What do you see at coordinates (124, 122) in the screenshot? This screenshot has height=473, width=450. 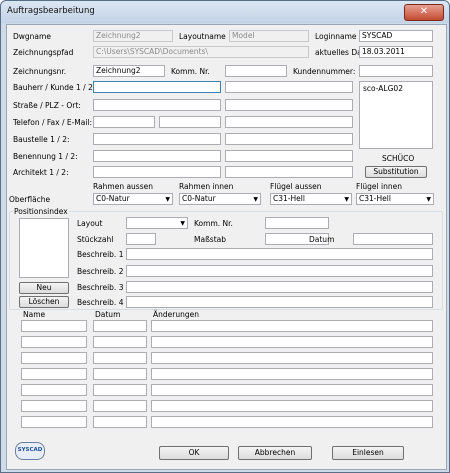 I see `telefon-field` at bounding box center [124, 122].